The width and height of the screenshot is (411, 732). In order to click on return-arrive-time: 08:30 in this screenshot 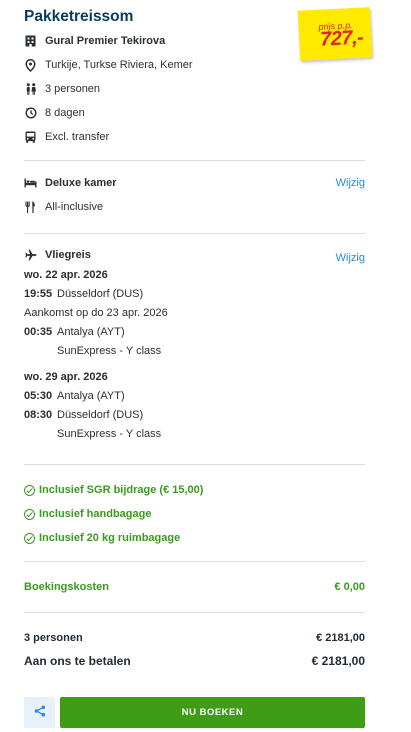, I will do `click(38, 415)`.